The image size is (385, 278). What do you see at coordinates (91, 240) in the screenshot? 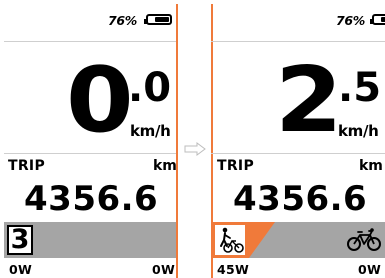
I see `assist-level-bar: 3` at bounding box center [91, 240].